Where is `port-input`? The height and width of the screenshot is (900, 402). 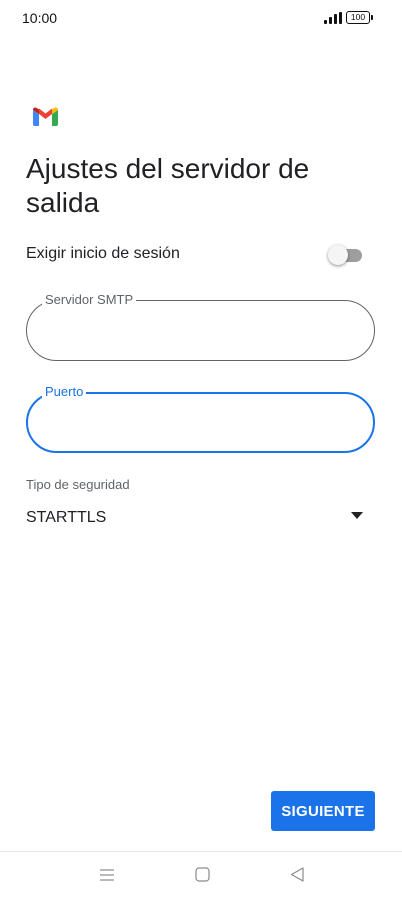 port-input is located at coordinates (201, 423).